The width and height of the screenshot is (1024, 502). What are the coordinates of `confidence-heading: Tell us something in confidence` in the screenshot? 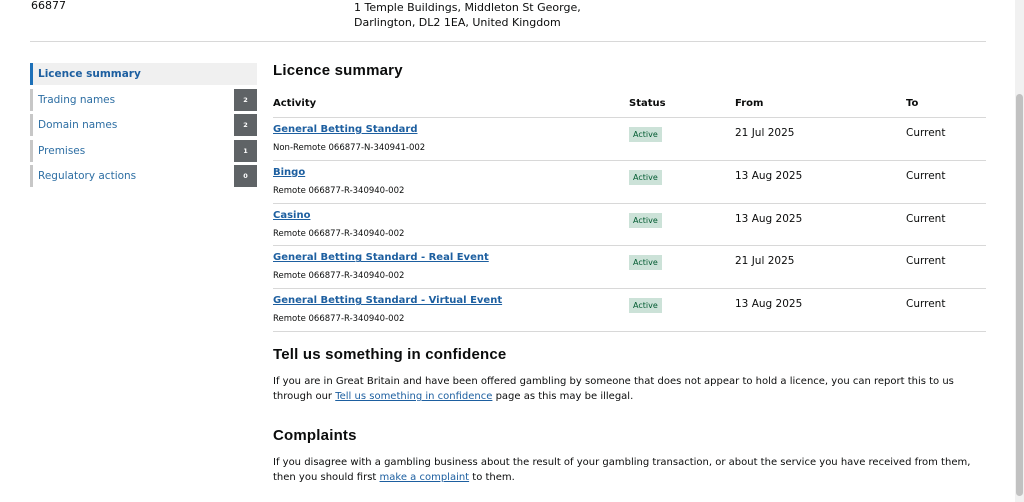 It's located at (390, 354).